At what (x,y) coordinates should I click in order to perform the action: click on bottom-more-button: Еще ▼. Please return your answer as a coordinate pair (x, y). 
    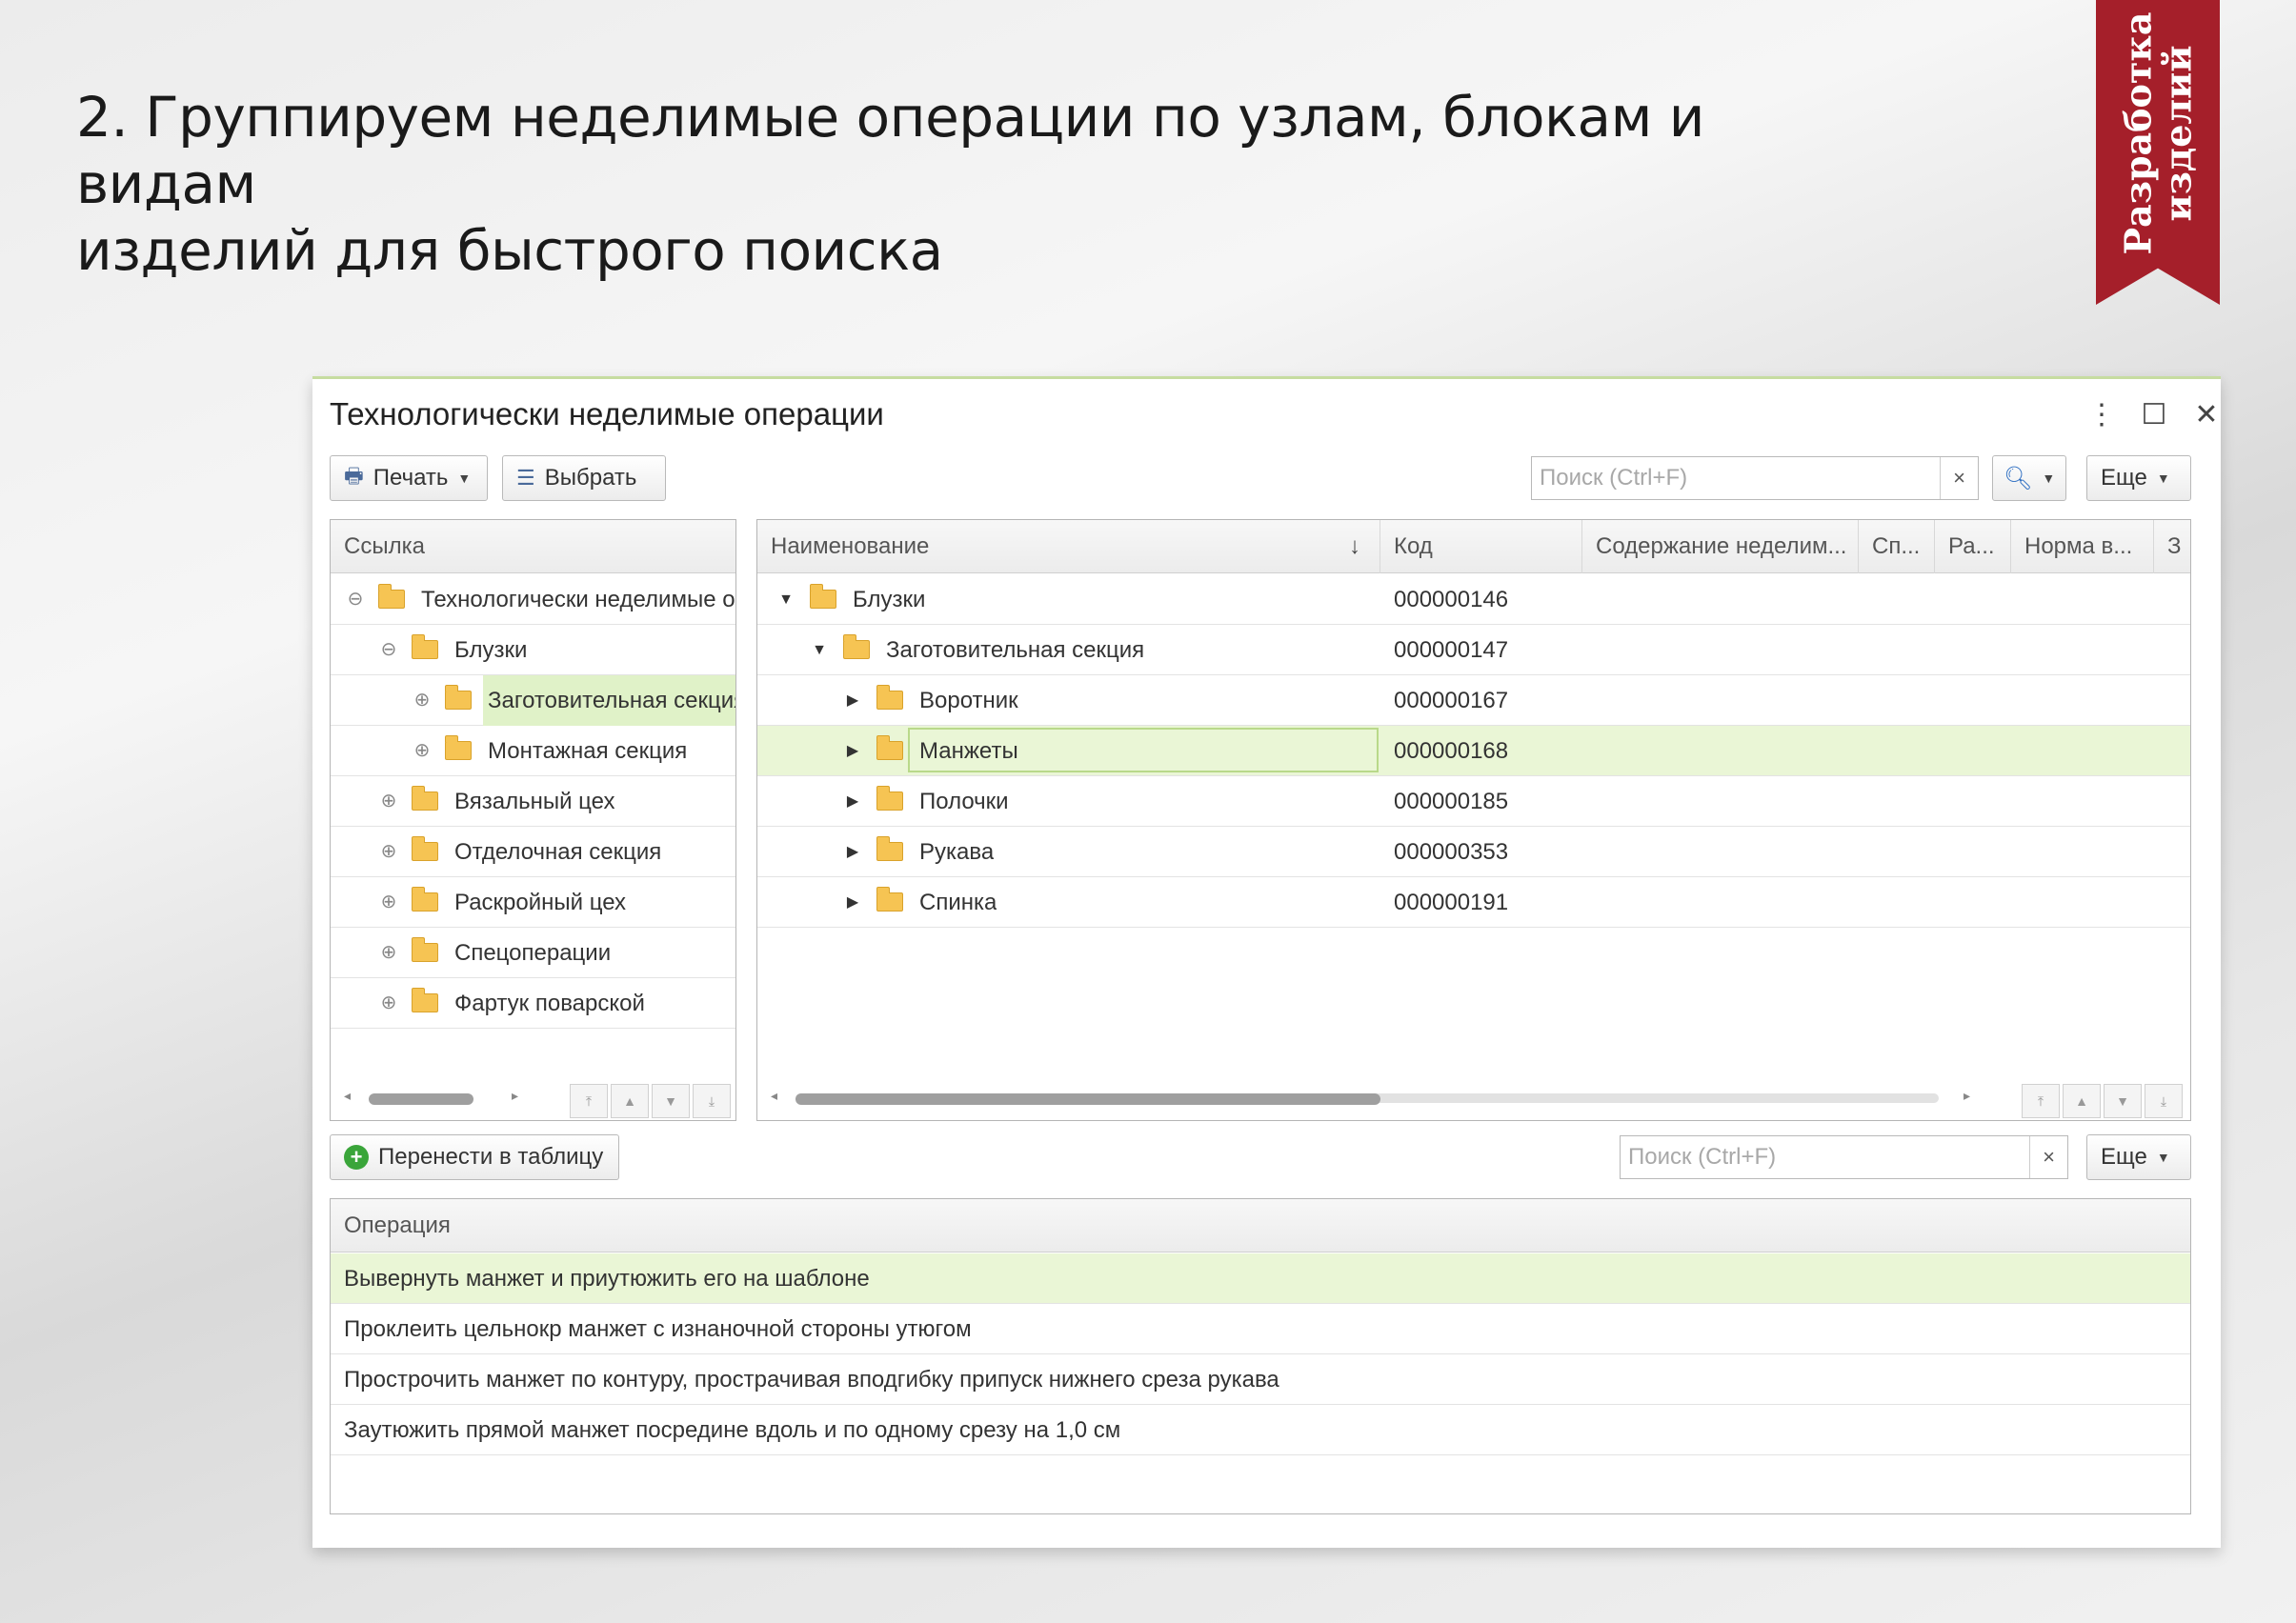
    Looking at the image, I should click on (2138, 1157).